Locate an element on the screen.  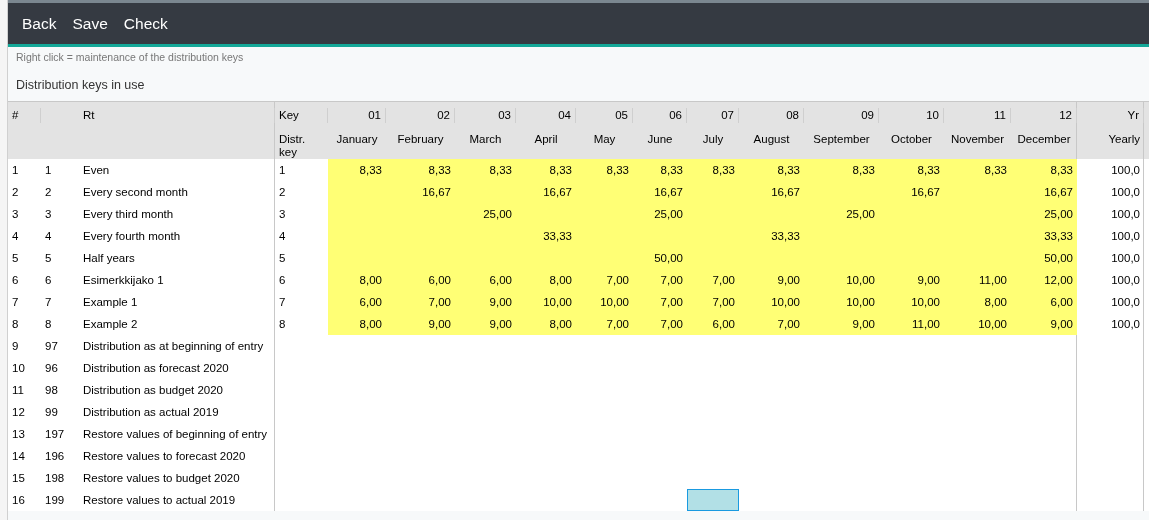
column-header: 12 is located at coordinates (1044, 115).